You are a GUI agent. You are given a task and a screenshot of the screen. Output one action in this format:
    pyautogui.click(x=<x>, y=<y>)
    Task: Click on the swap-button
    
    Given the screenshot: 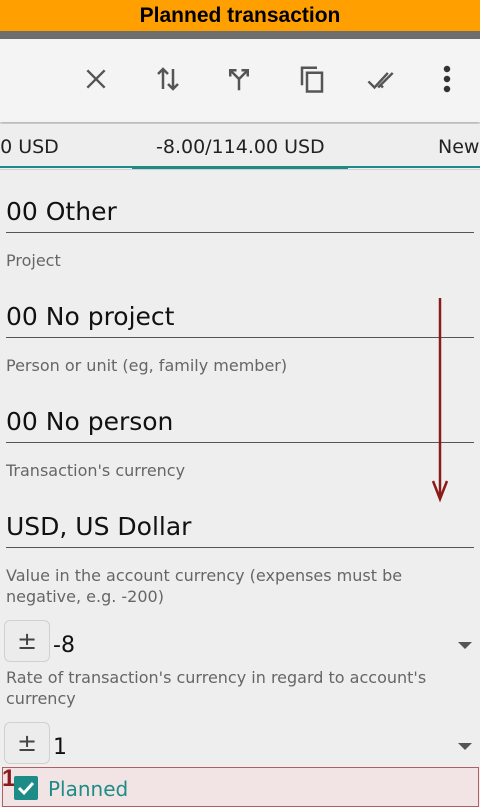 What is the action you would take?
    pyautogui.click(x=168, y=79)
    